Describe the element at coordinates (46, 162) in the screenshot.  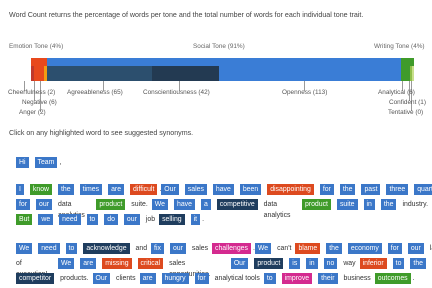
I see `highlighted-word: Team` at that location.